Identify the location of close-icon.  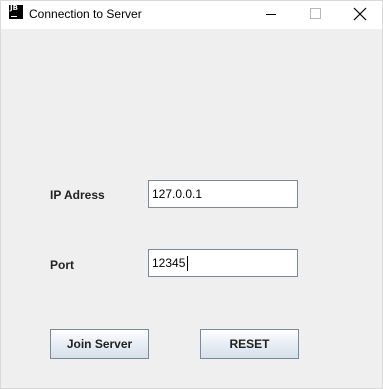
(360, 14).